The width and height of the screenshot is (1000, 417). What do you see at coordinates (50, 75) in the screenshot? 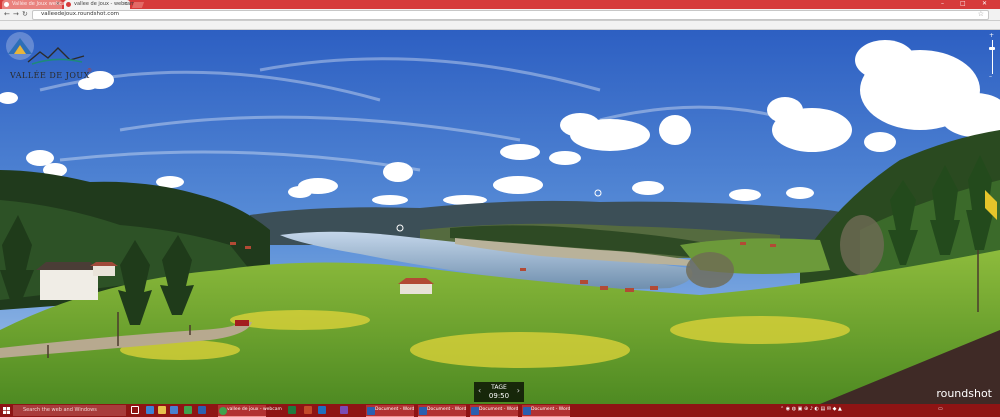
I see `logo-text: VALLÉE DE JOUX` at bounding box center [50, 75].